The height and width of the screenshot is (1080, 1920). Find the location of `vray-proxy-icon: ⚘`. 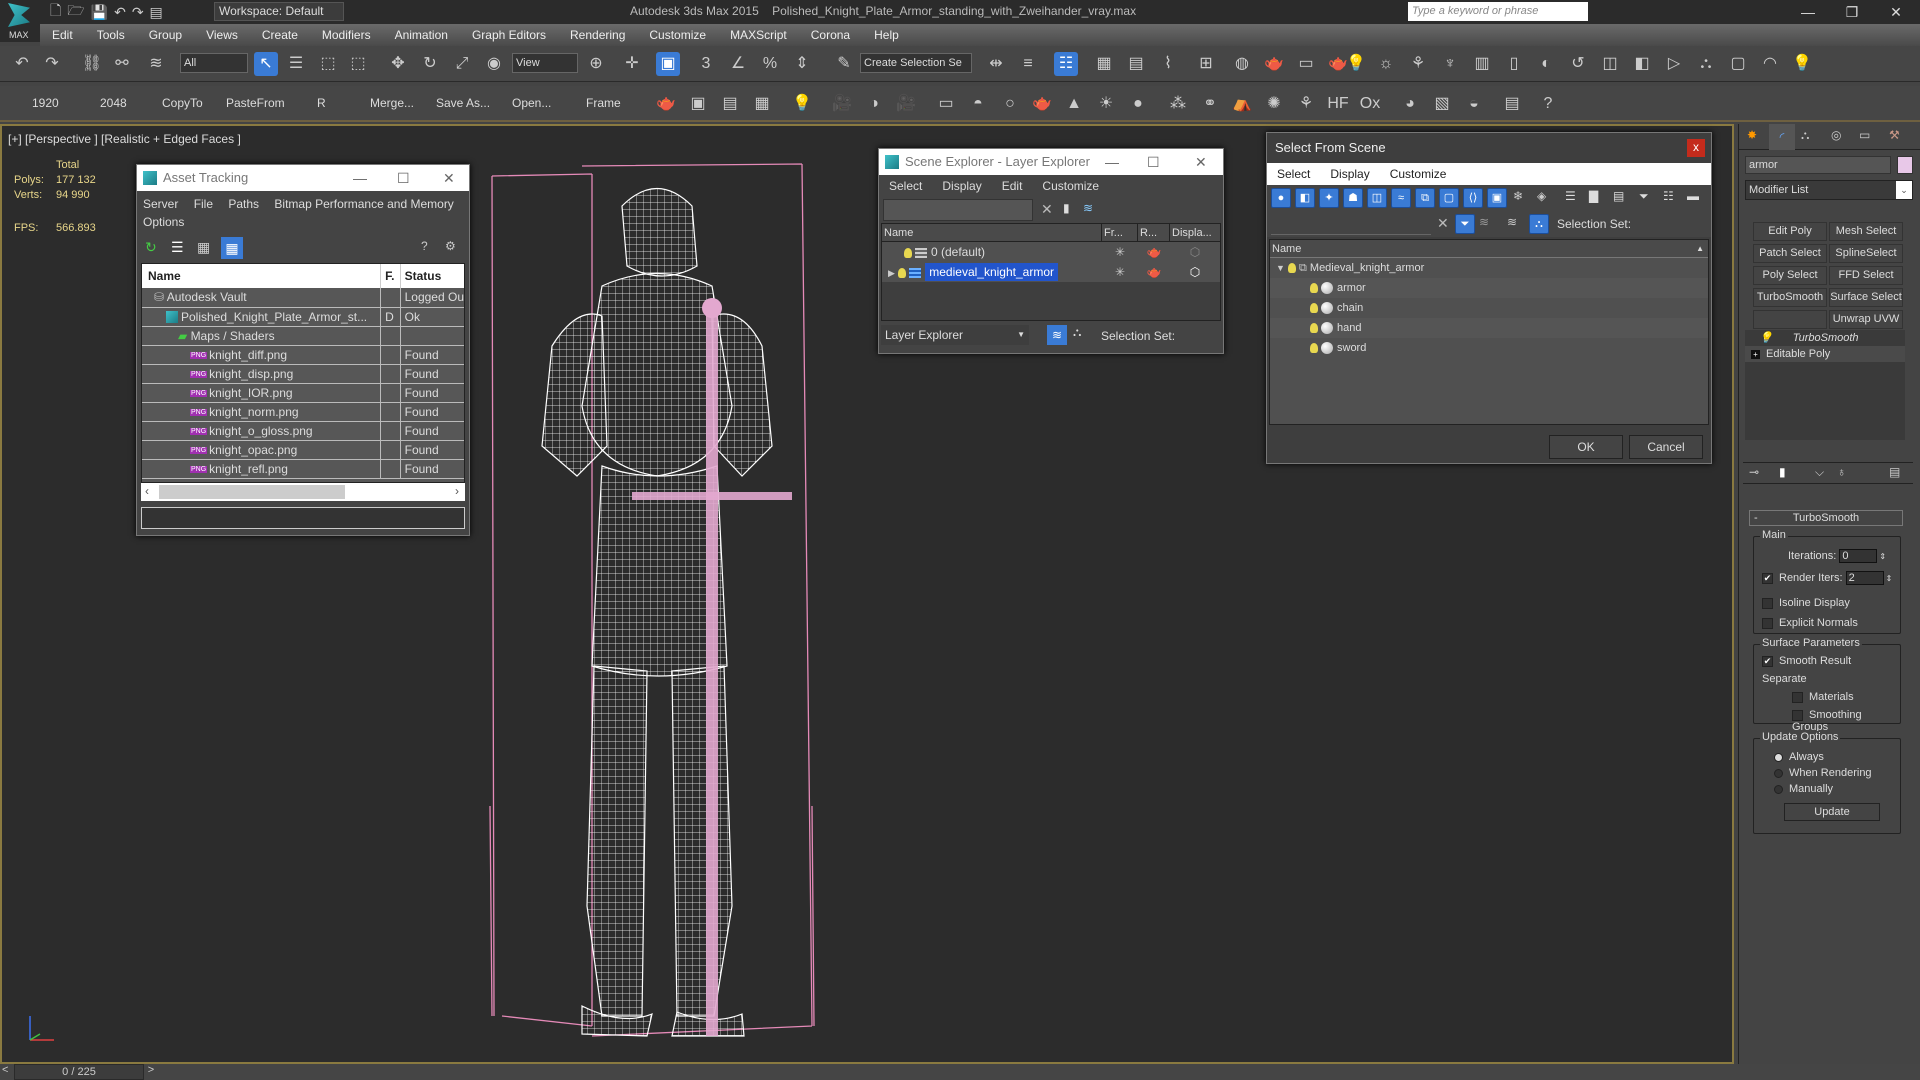

vray-proxy-icon: ⚘ is located at coordinates (1418, 64).